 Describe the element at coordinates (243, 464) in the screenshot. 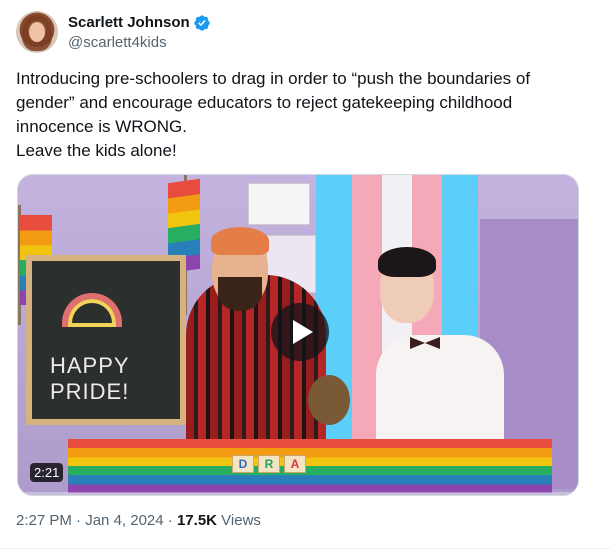

I see `letter-block: D` at that location.